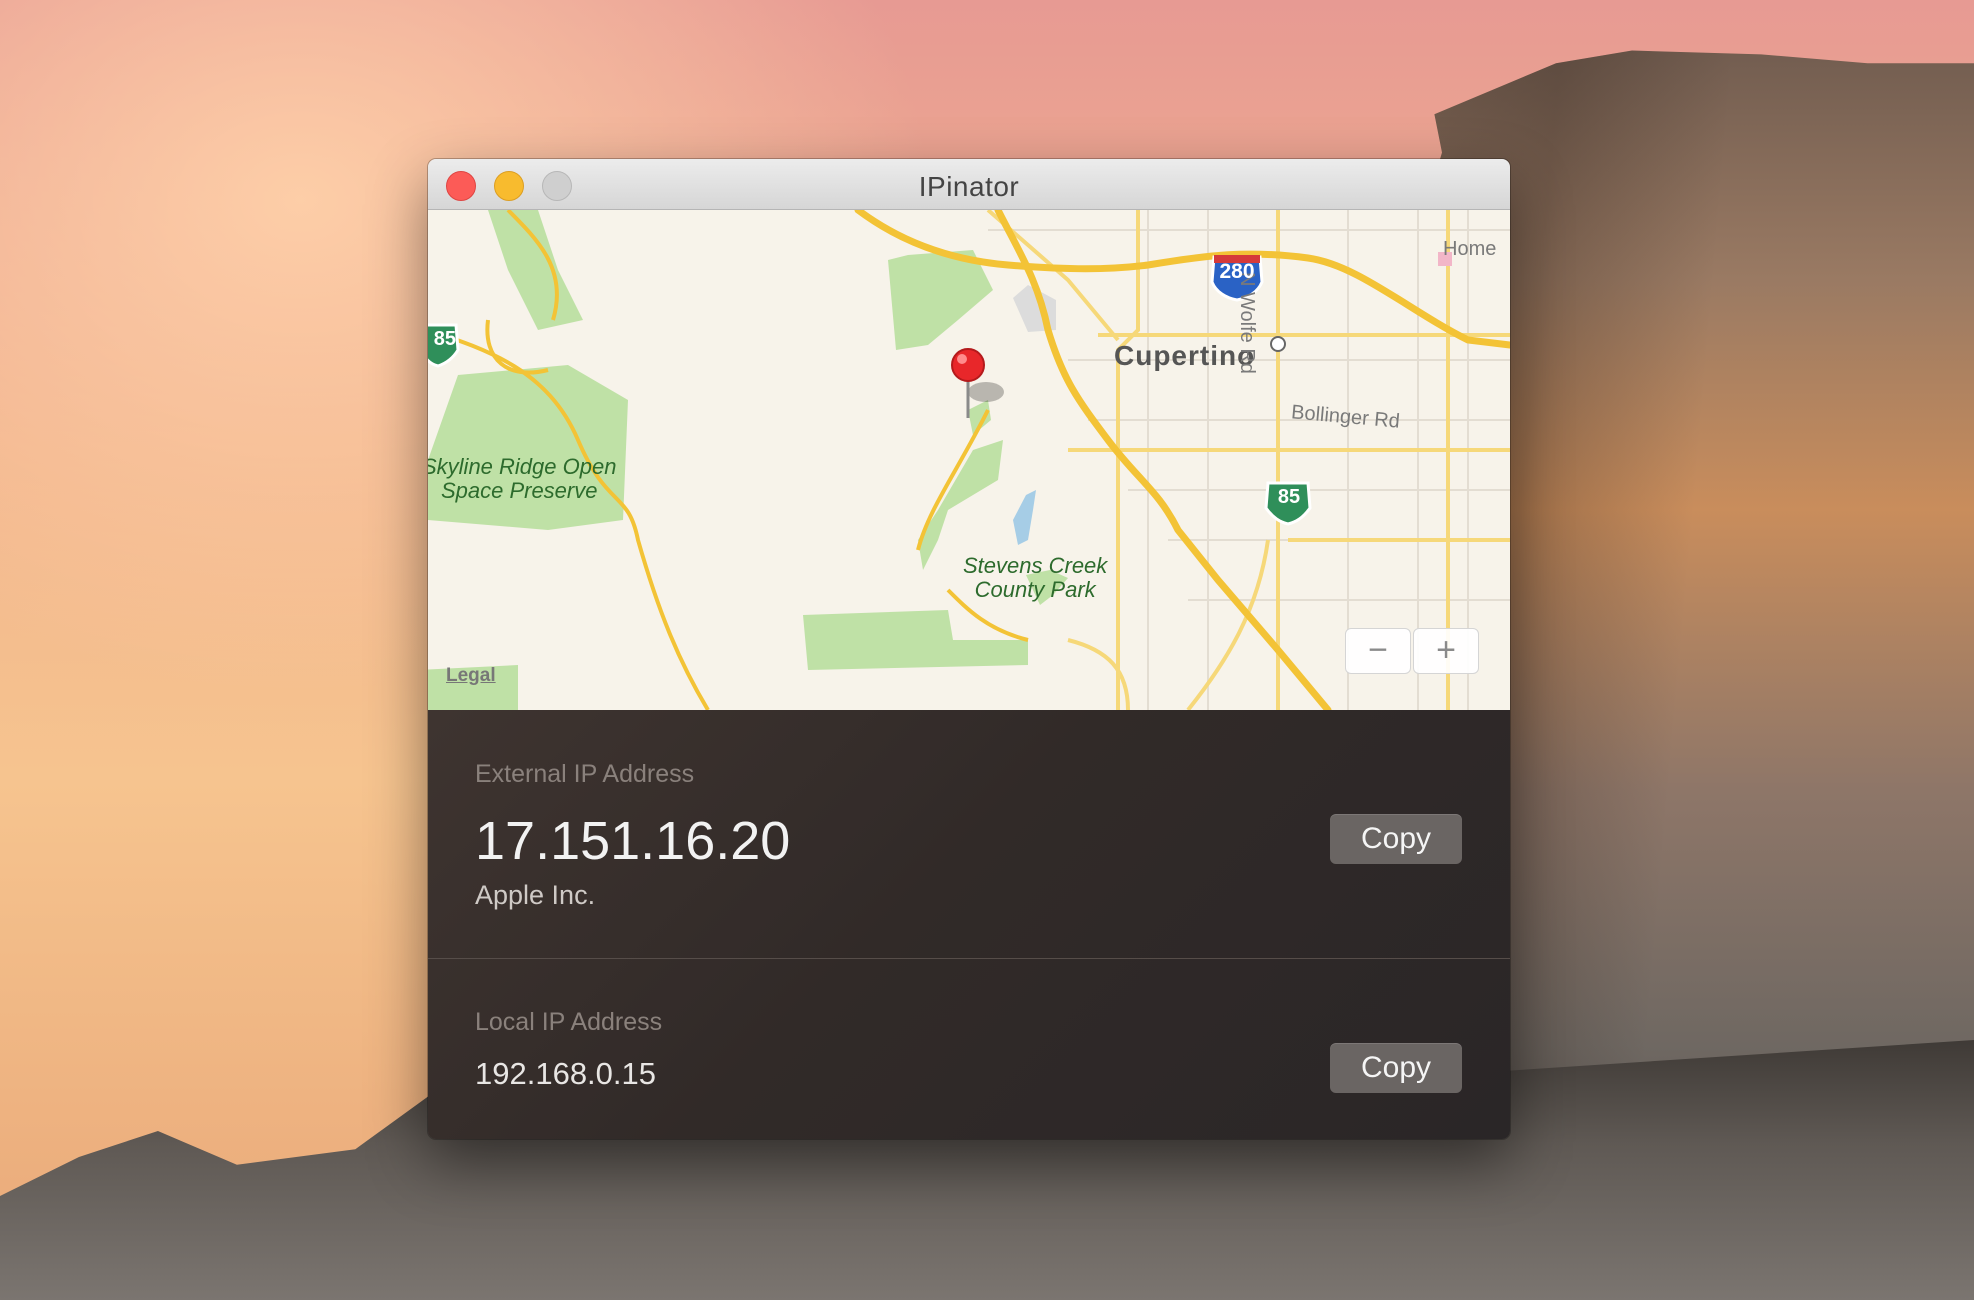  What do you see at coordinates (535, 895) in the screenshot?
I see `external-ip-org: Apple Inc.` at bounding box center [535, 895].